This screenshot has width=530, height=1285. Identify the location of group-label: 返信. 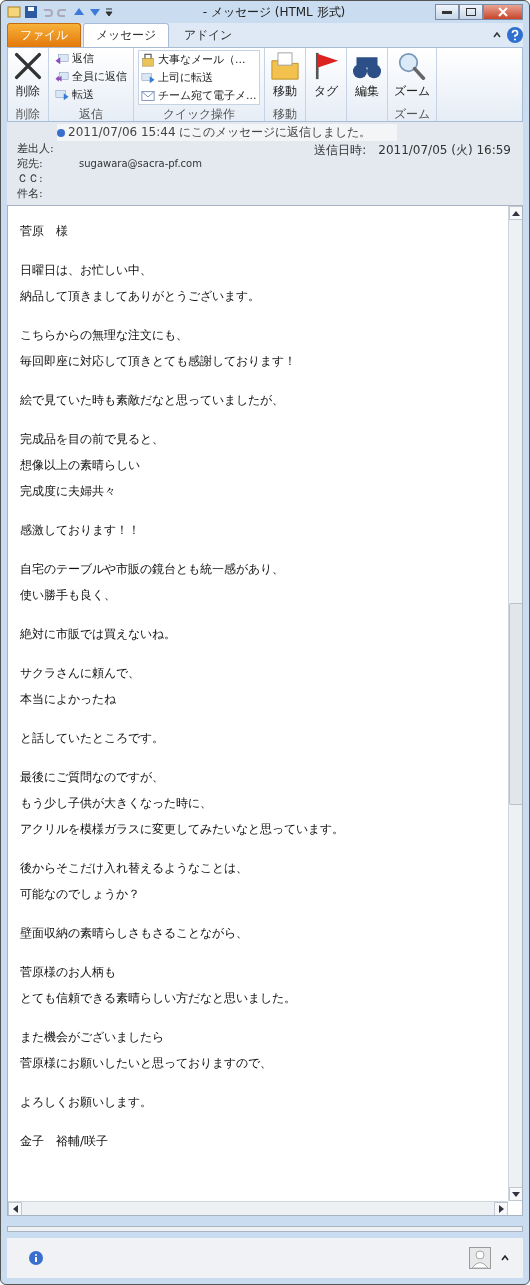
(91, 113).